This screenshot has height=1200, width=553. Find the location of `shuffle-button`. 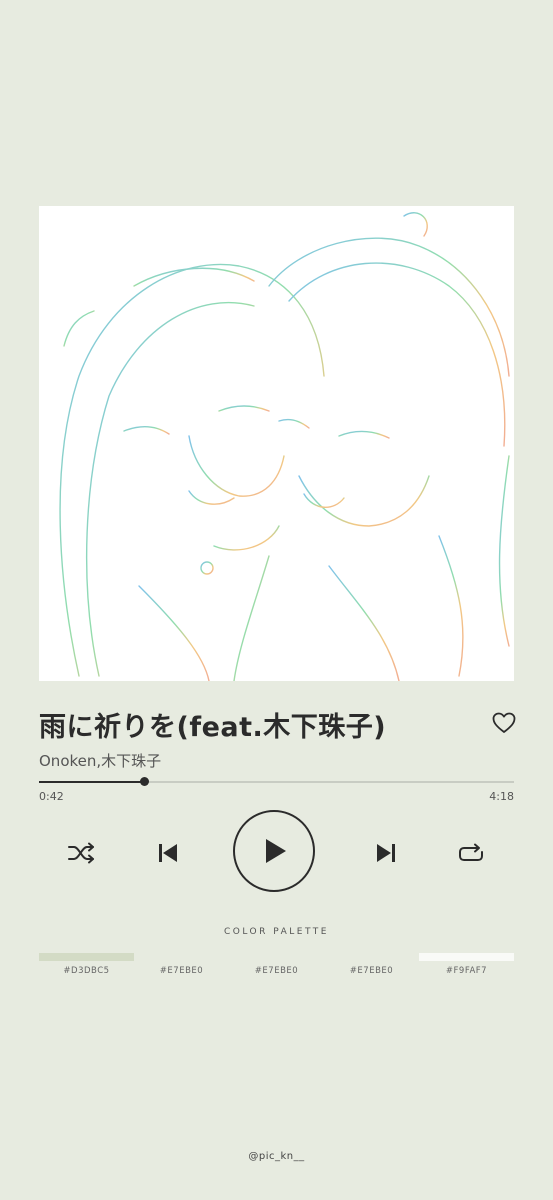

shuffle-button is located at coordinates (82, 853).